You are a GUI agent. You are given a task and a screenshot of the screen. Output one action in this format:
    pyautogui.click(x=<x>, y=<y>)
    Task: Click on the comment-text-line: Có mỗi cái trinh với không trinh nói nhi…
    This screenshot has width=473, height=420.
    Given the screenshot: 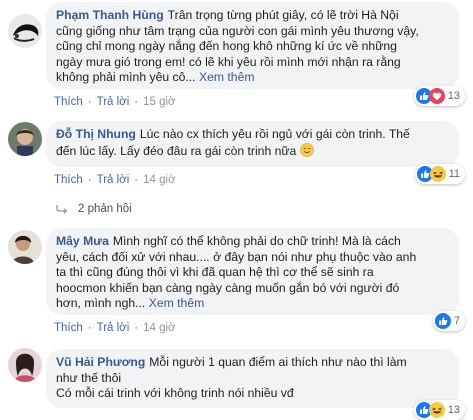 What is the action you would take?
    pyautogui.click(x=175, y=393)
    